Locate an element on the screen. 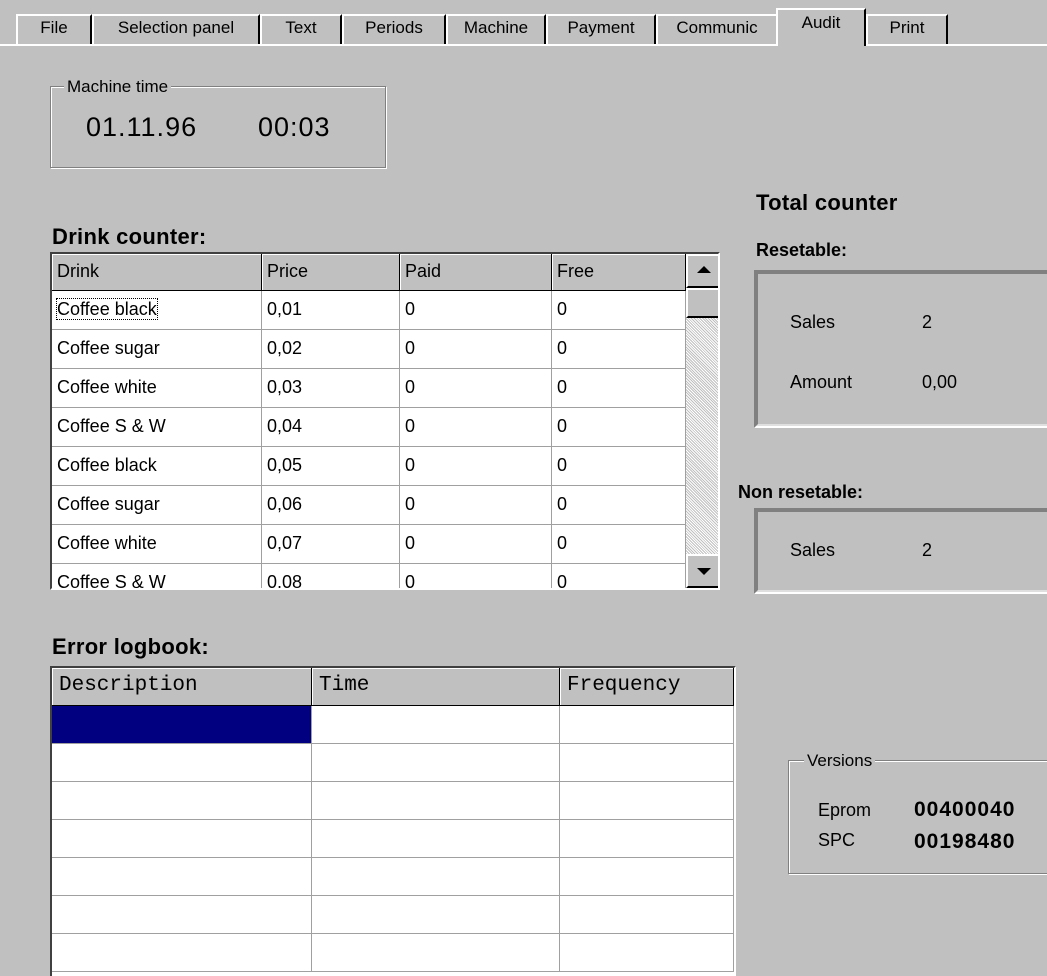  table-row: Coffee sugar 0,06 0 0 is located at coordinates (369, 505).